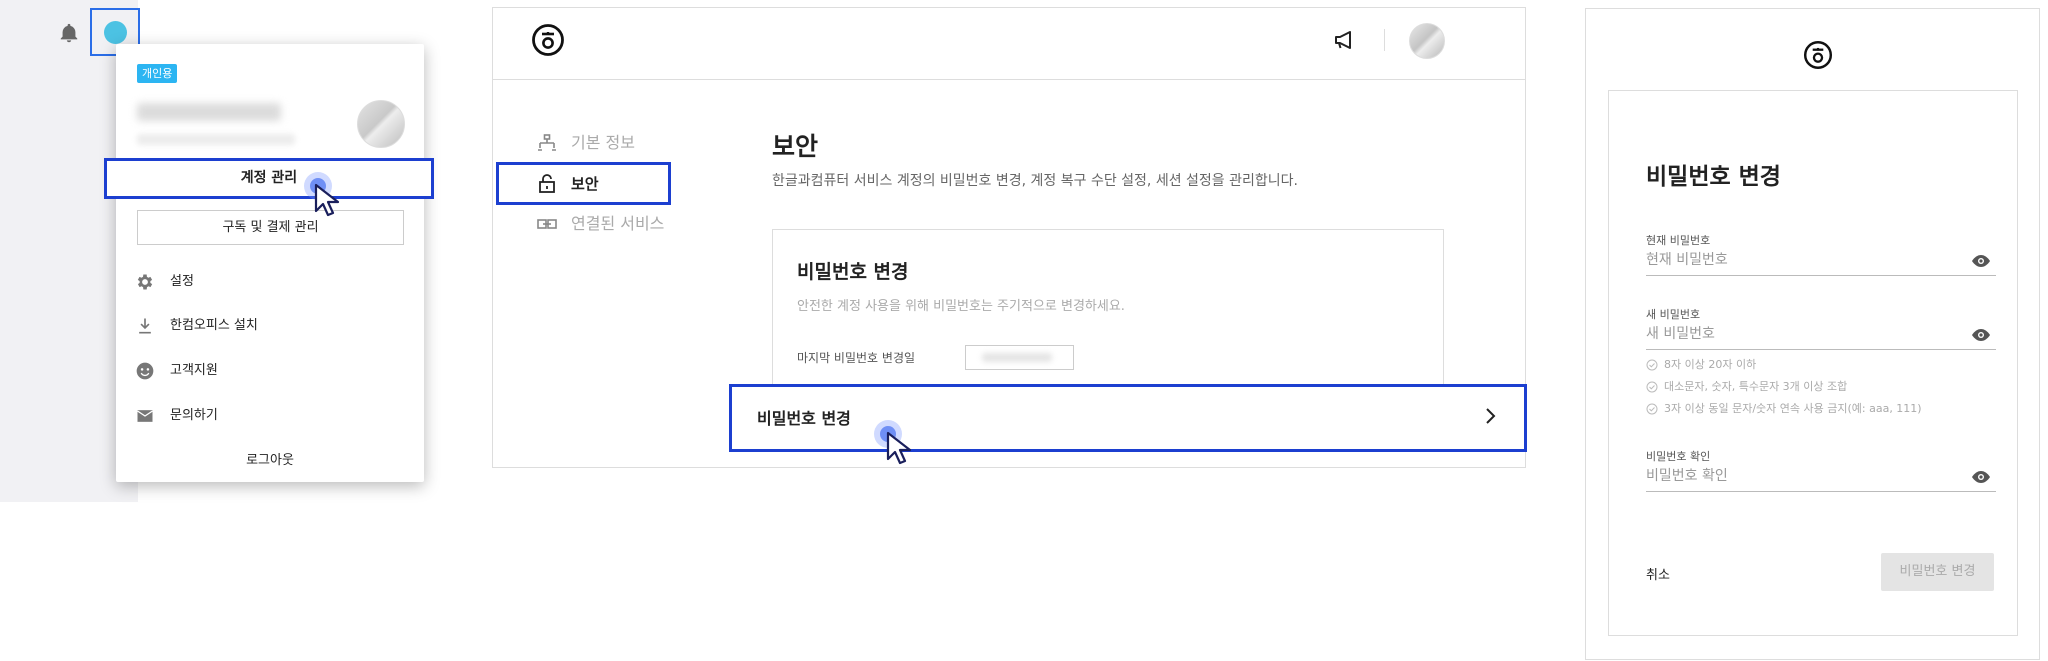 This screenshot has height=661, width=2048. What do you see at coordinates (270, 227) in the screenshot?
I see `subscription-billing-button: 구독 및 결제 관리` at bounding box center [270, 227].